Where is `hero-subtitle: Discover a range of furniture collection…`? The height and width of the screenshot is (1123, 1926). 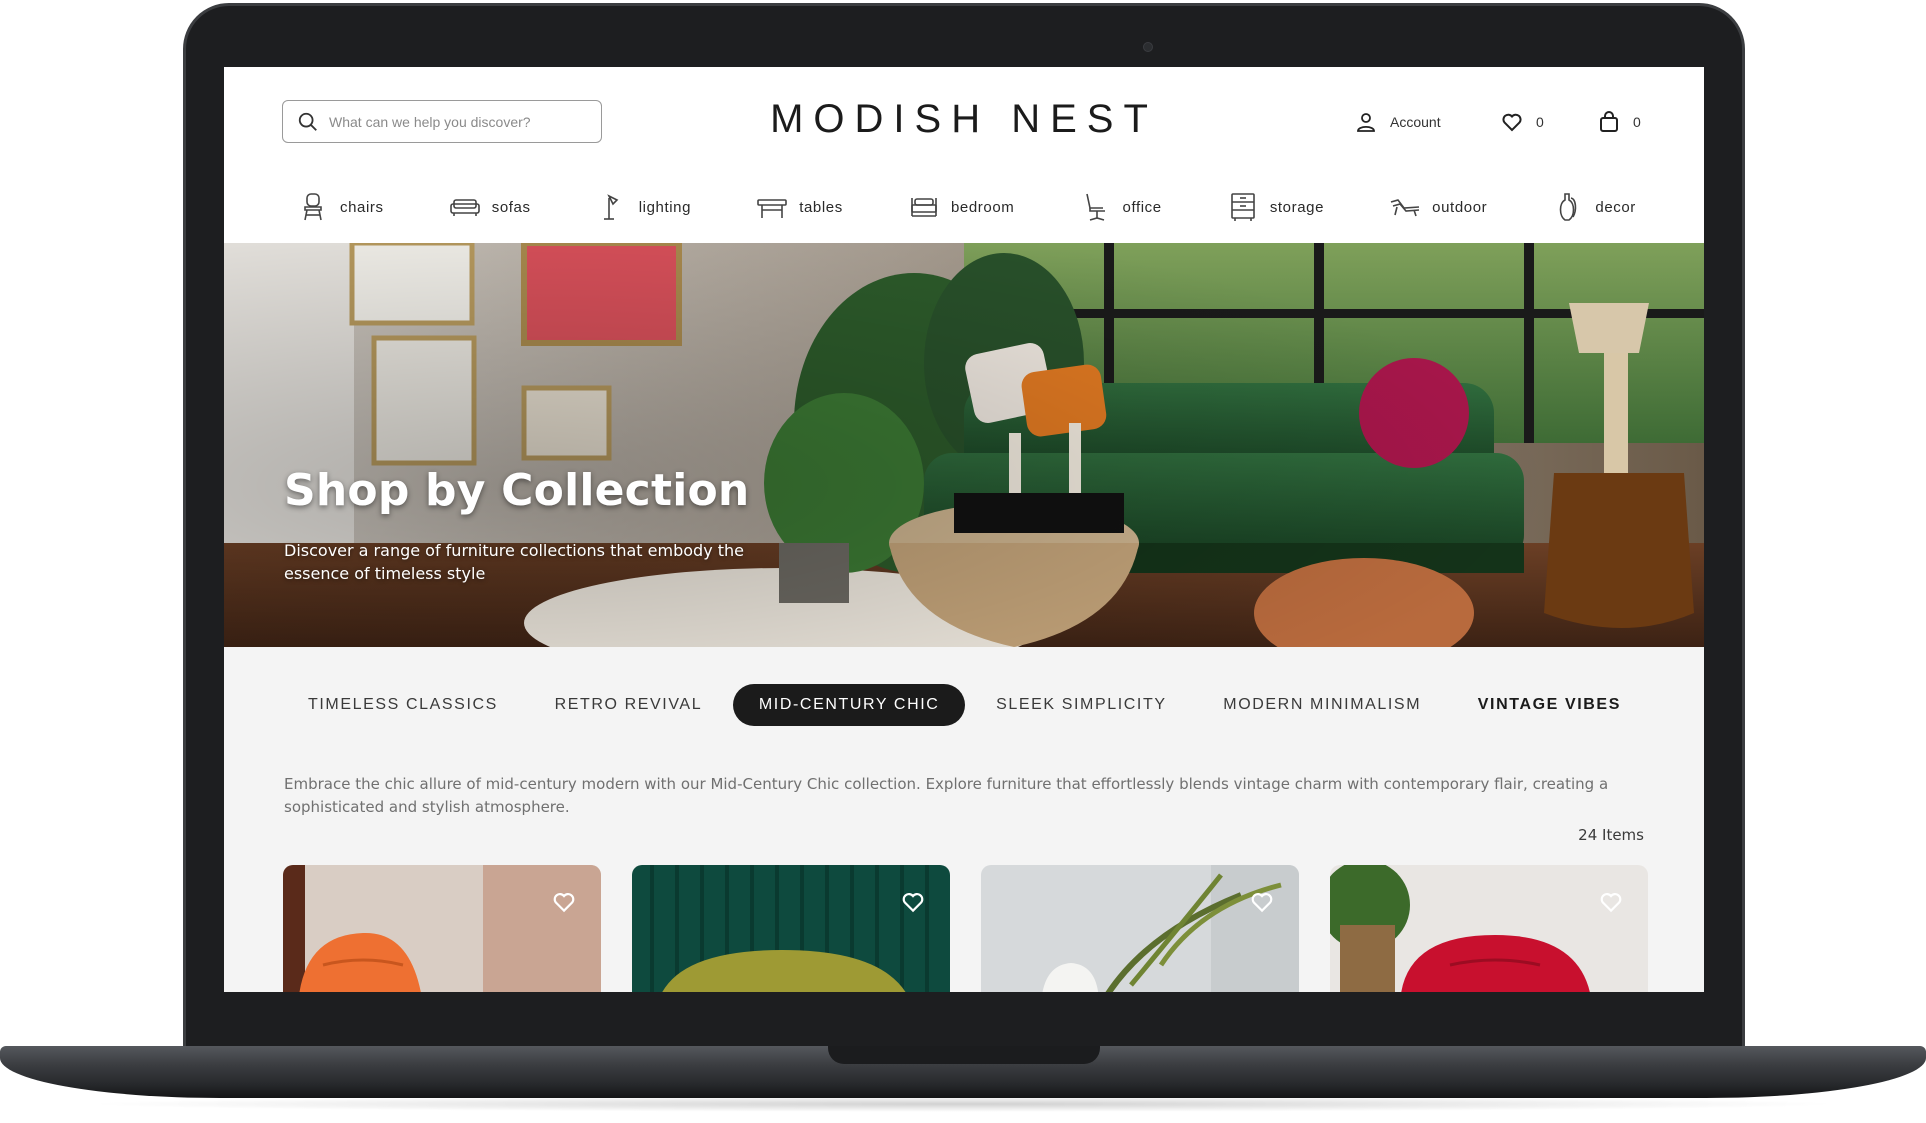
hero-subtitle: Discover a range of furniture collection… is located at coordinates (514, 562).